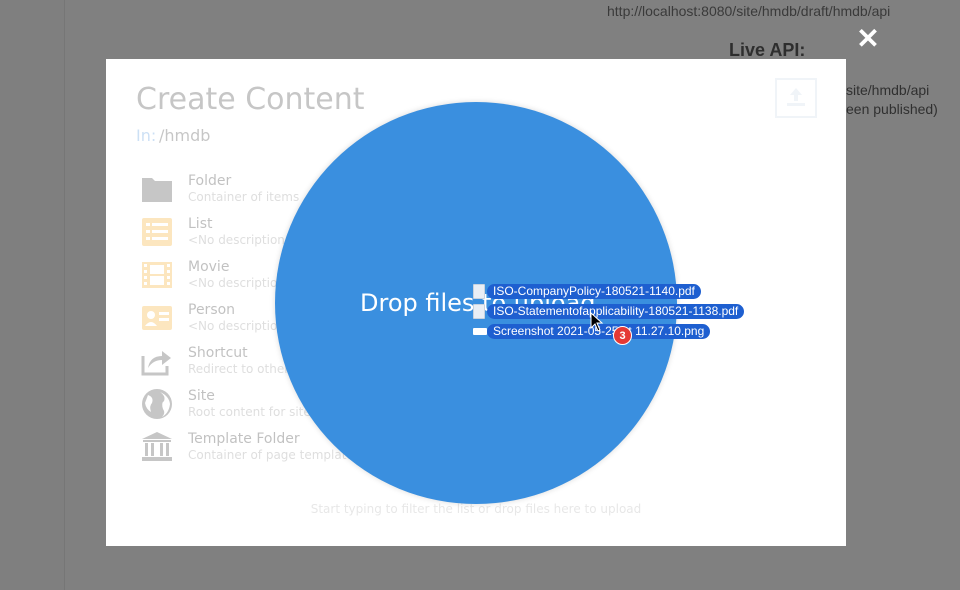  What do you see at coordinates (156, 363) in the screenshot?
I see `share-arrow-icon` at bounding box center [156, 363].